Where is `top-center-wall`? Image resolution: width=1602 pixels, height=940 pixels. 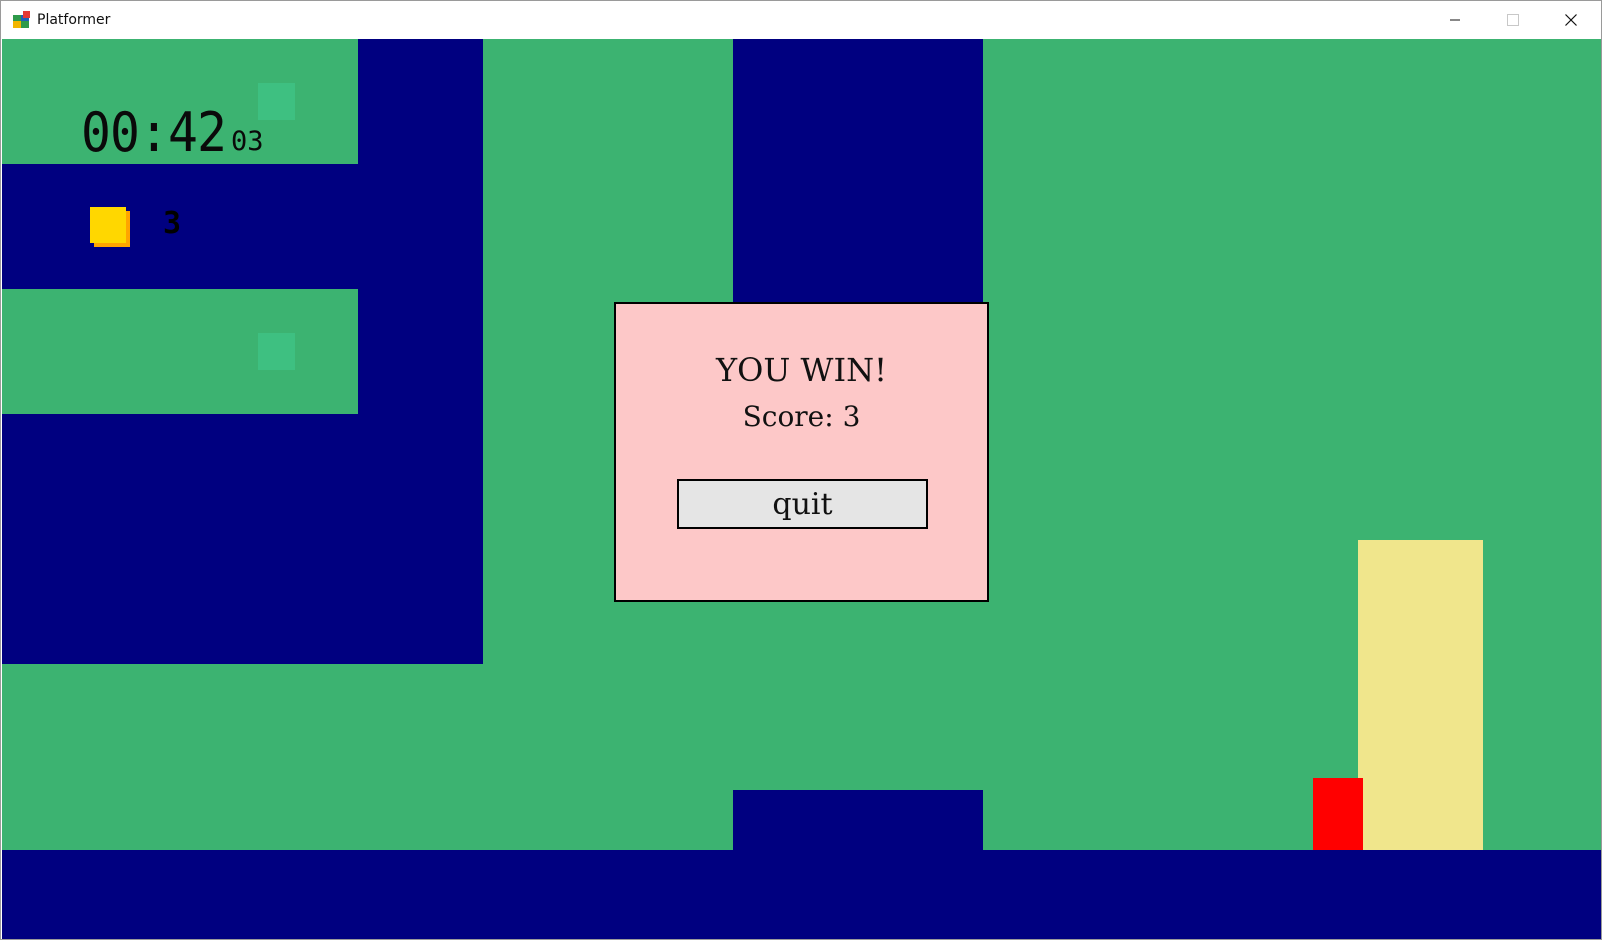 top-center-wall is located at coordinates (858, 189).